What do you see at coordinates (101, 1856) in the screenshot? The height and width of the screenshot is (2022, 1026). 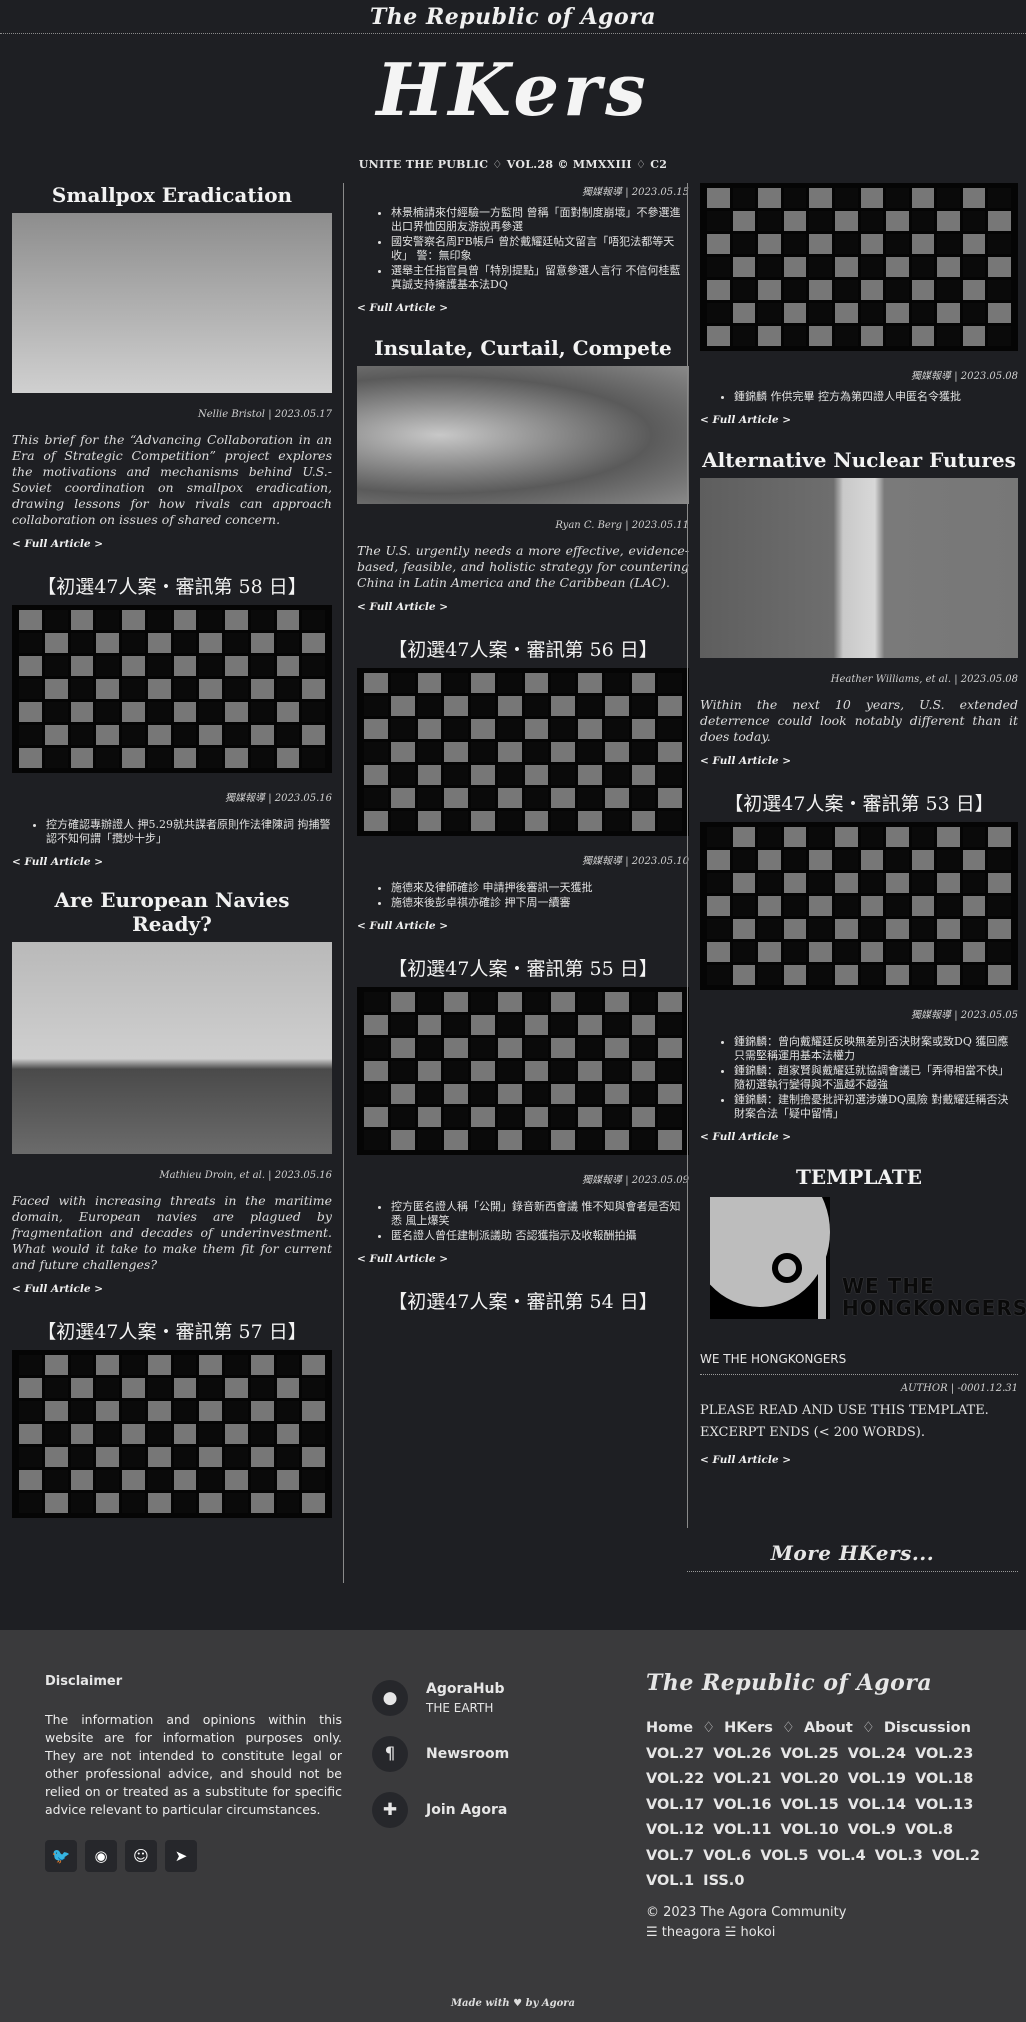 I see `github-icon: ◉` at bounding box center [101, 1856].